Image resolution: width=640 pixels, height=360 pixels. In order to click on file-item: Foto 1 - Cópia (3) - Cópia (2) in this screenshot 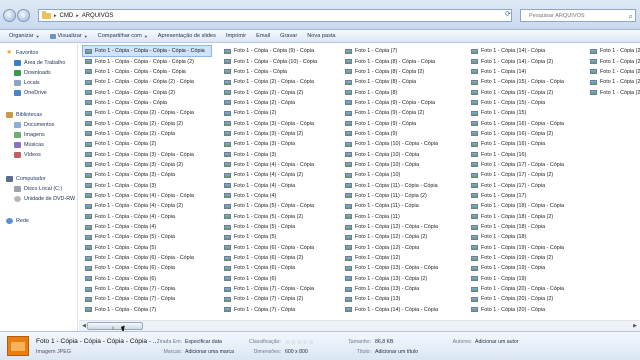, I will do `click(286, 134)`.